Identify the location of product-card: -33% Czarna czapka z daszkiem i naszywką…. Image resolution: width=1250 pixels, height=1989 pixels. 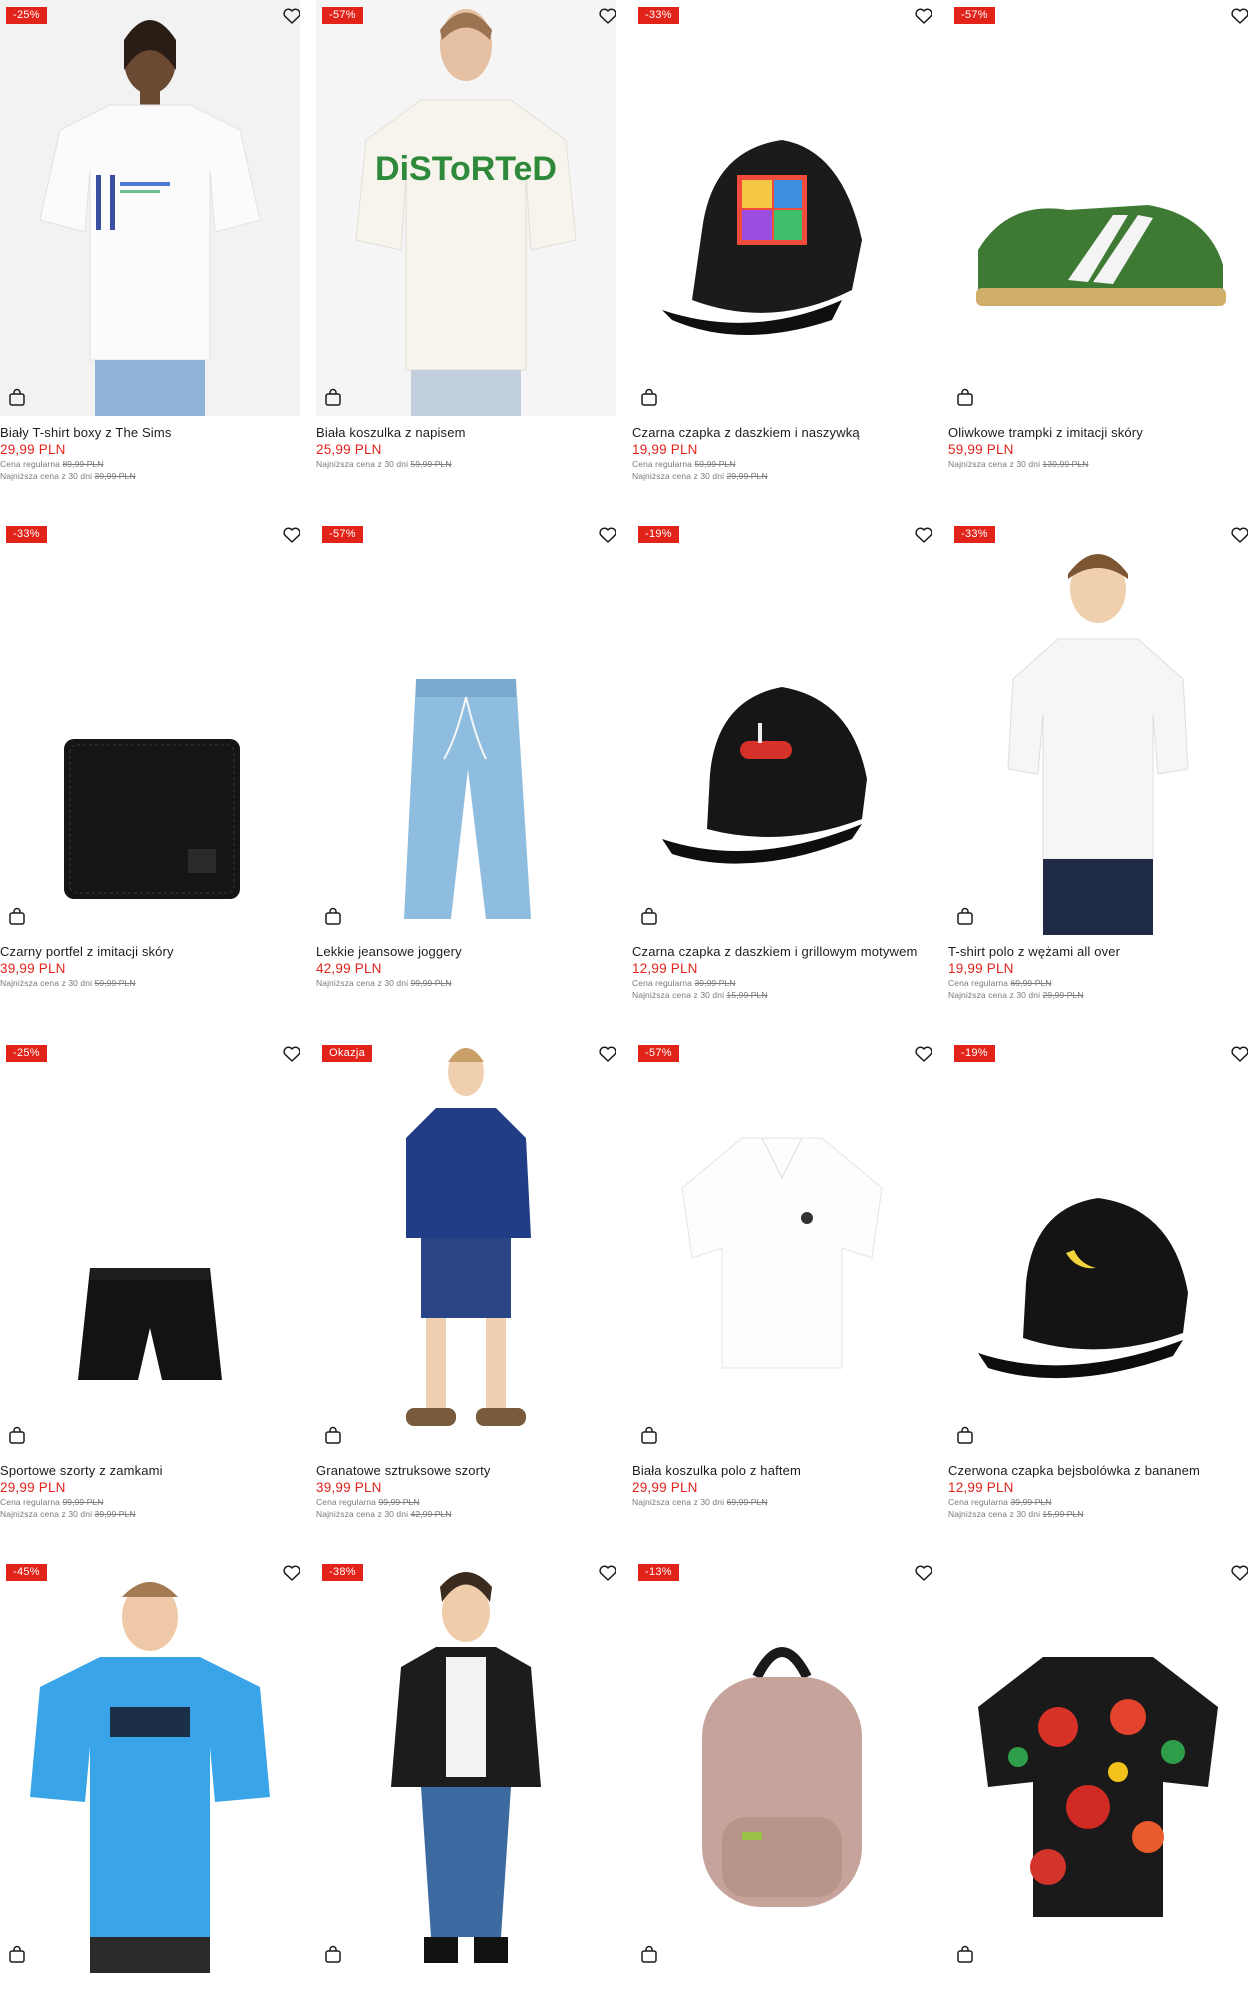
(782, 241).